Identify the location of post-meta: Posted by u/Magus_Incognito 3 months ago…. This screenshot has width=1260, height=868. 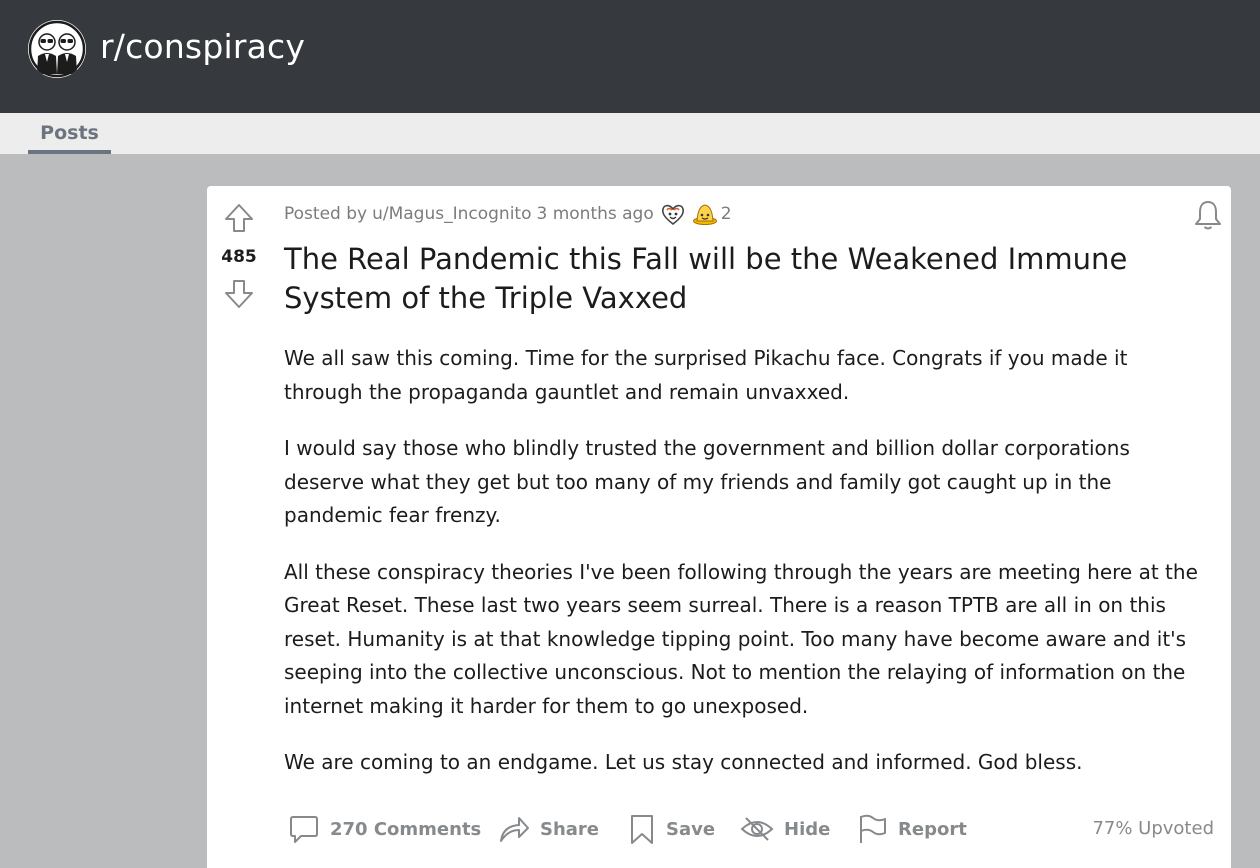
(508, 214).